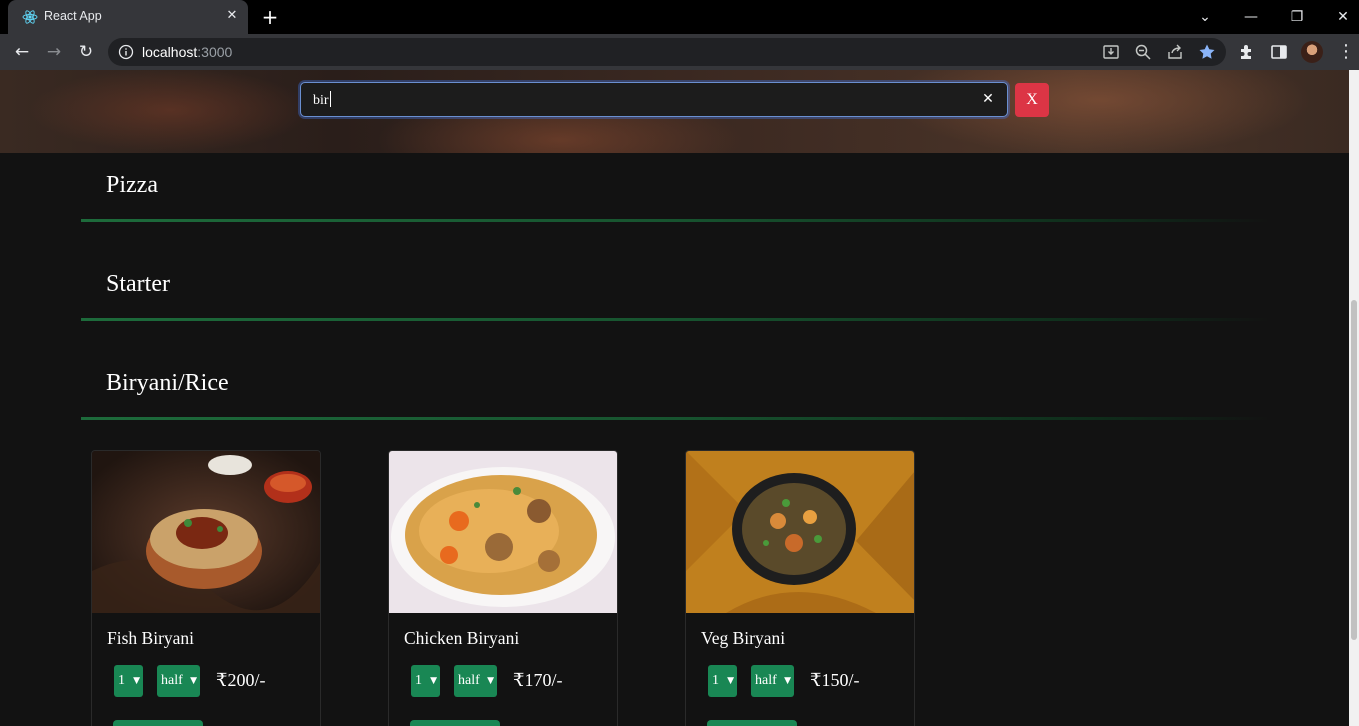  Describe the element at coordinates (1032, 100) in the screenshot. I see `cancel-search-button: X` at that location.